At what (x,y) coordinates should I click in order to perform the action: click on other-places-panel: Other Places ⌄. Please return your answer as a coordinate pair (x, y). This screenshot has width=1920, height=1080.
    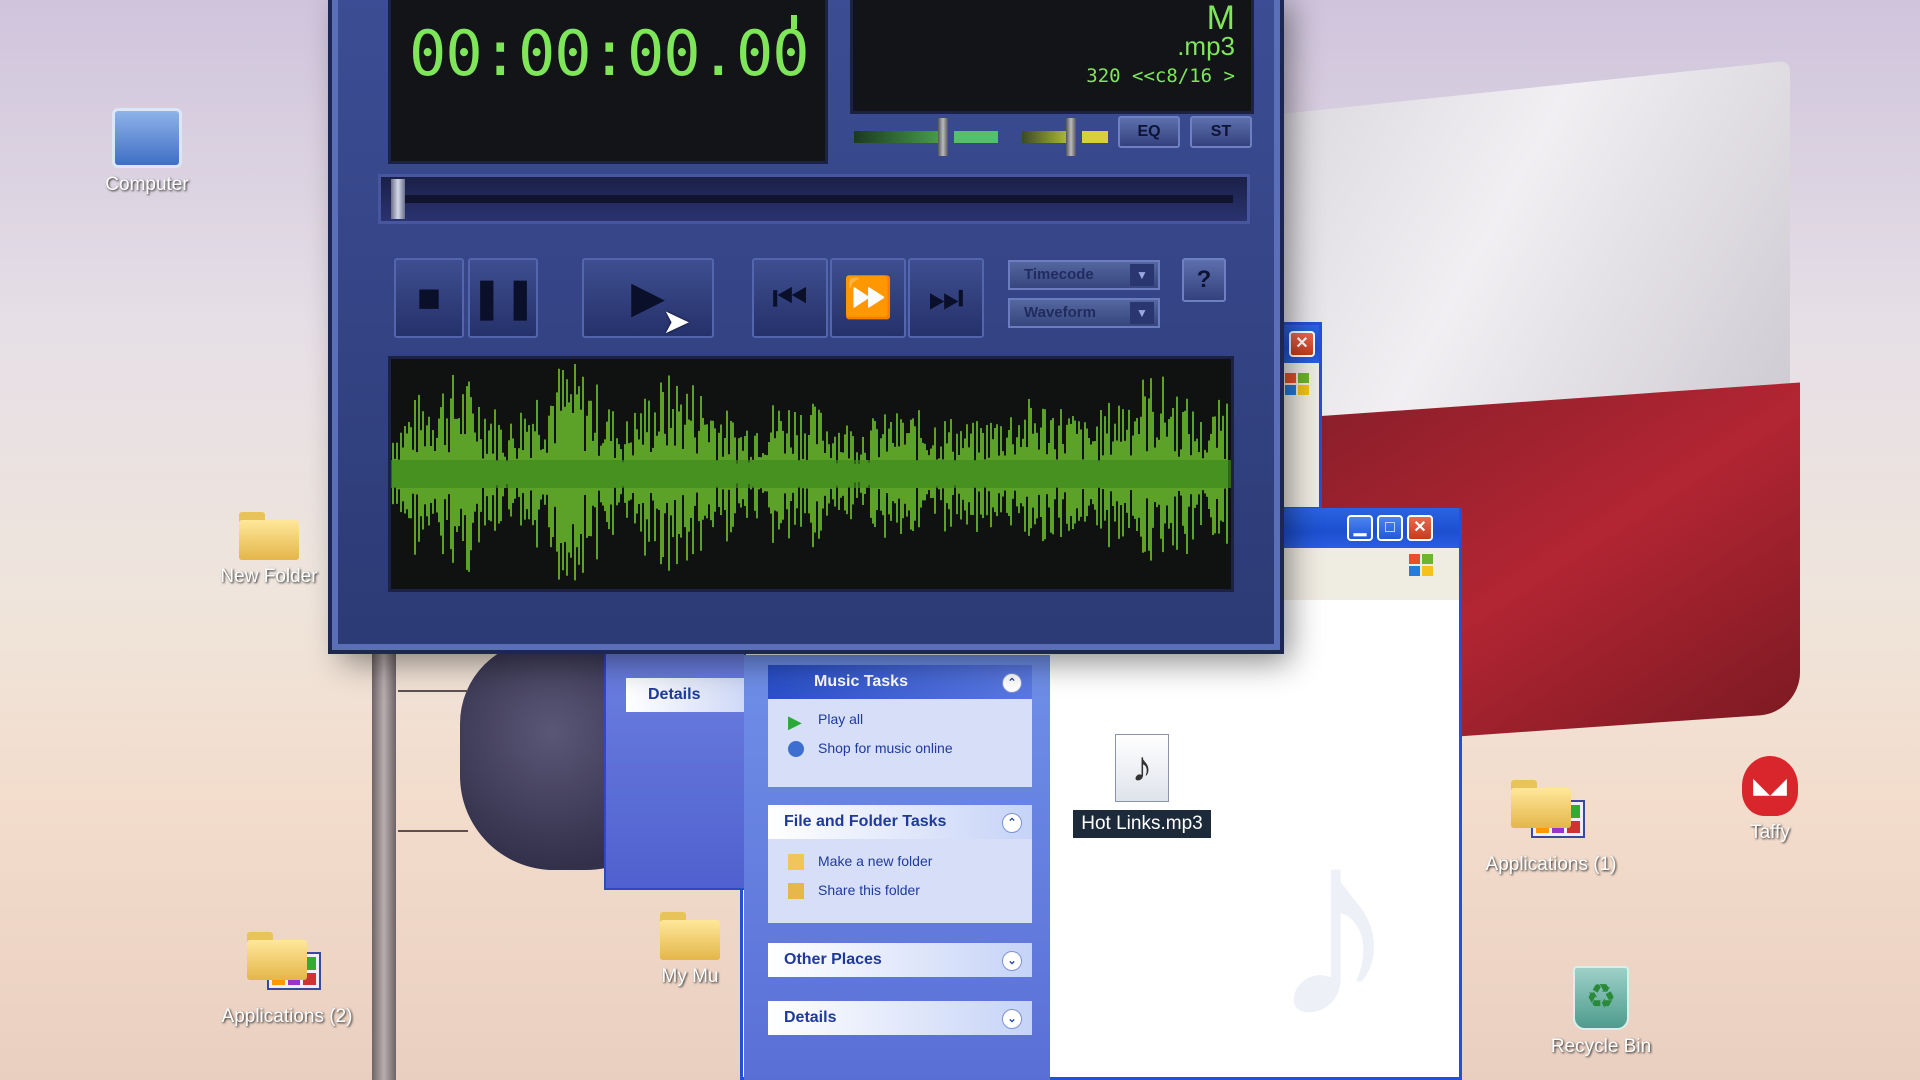
    Looking at the image, I should click on (900, 960).